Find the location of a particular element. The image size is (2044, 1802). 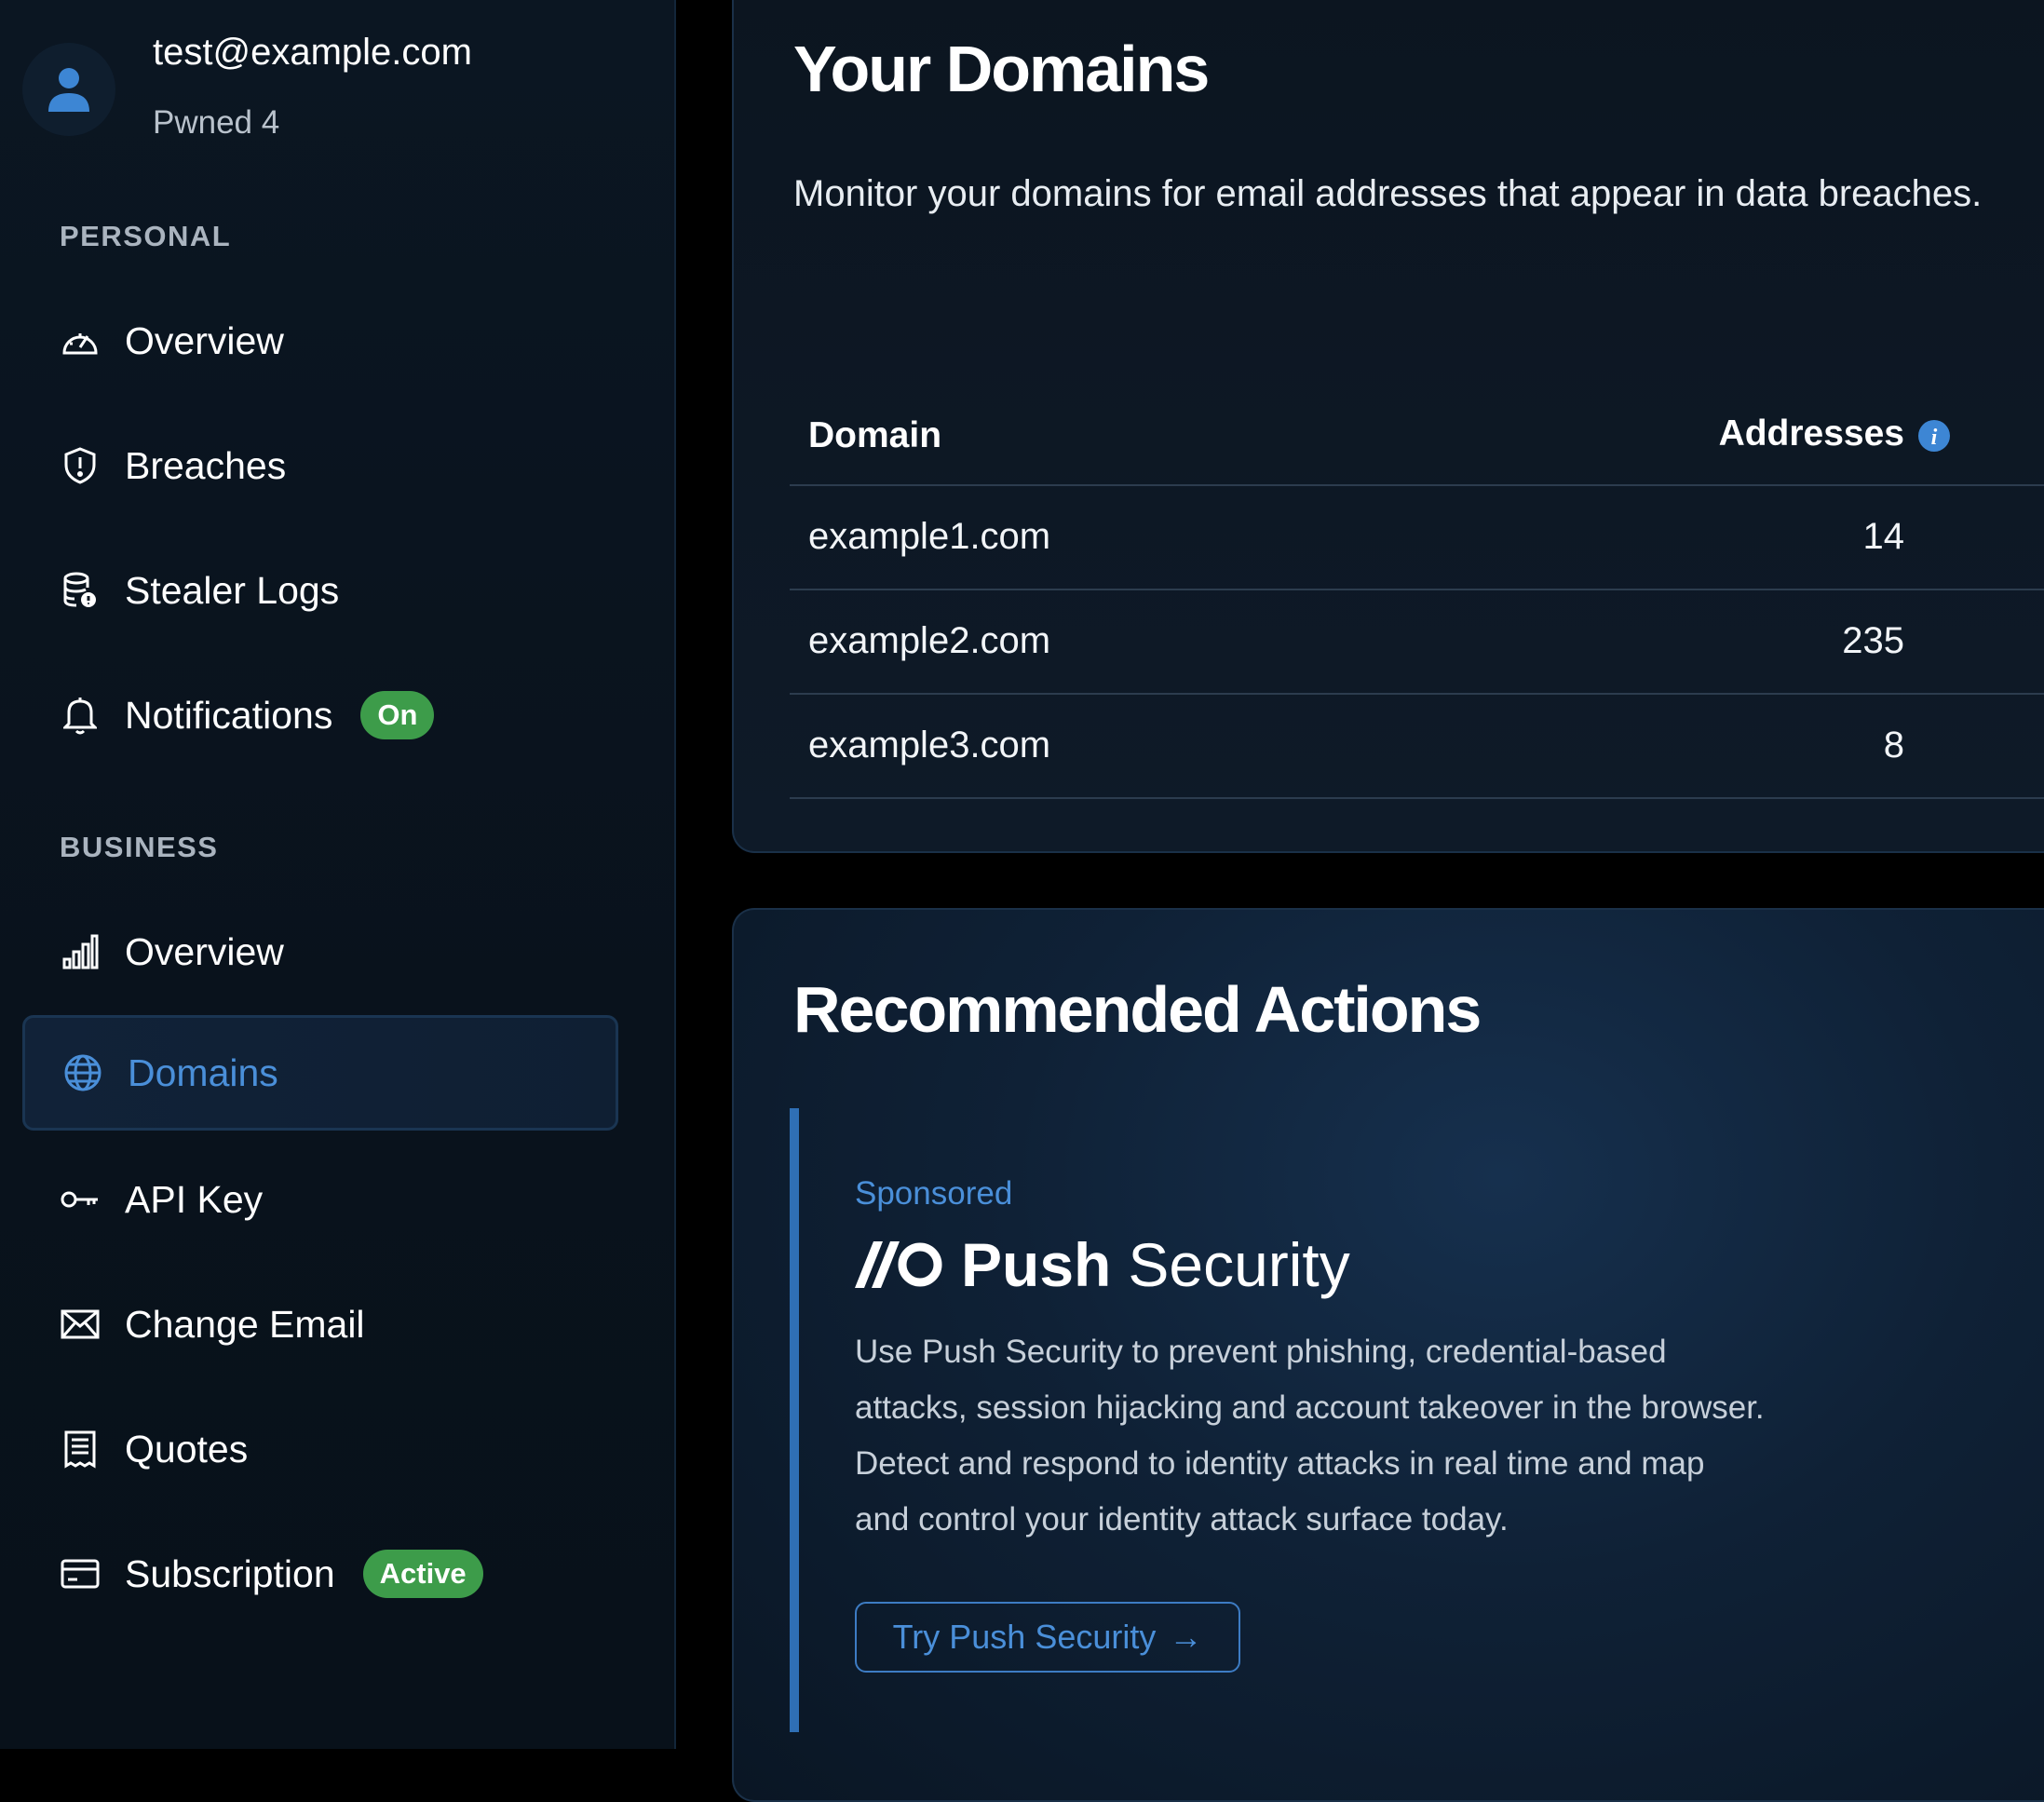

domain-cell: example3.com is located at coordinates (929, 745).